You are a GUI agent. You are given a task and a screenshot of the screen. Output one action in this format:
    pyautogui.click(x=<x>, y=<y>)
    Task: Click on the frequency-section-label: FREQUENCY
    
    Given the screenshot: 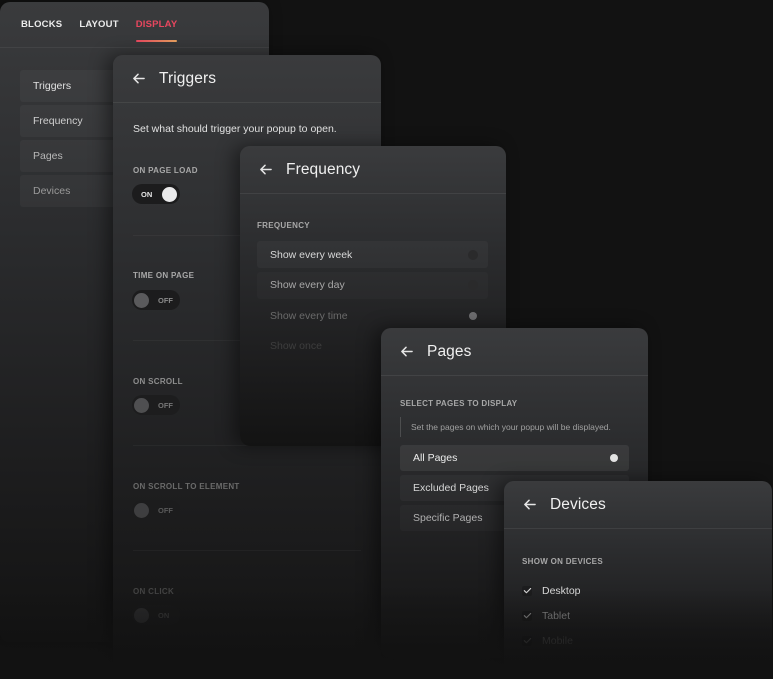 What is the action you would take?
    pyautogui.click(x=283, y=225)
    